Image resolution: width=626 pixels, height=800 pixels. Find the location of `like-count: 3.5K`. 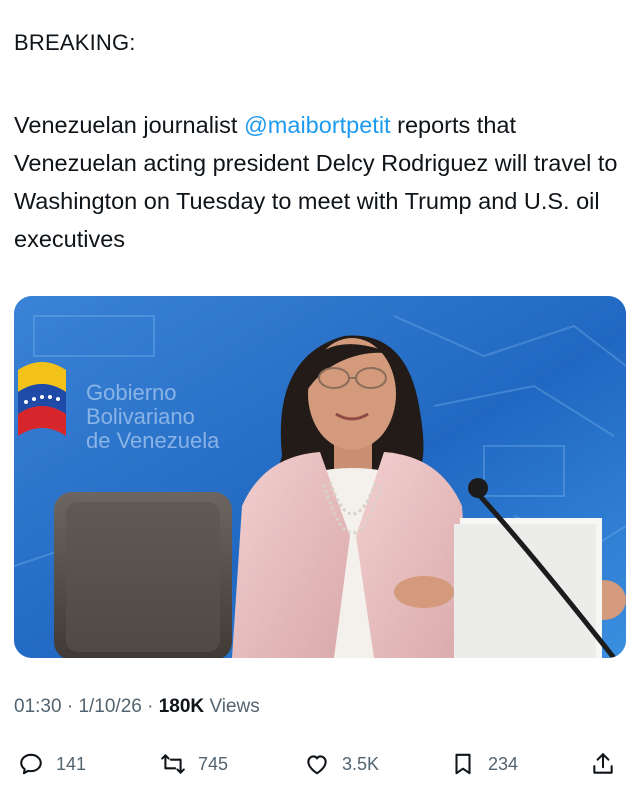

like-count: 3.5K is located at coordinates (361, 763).